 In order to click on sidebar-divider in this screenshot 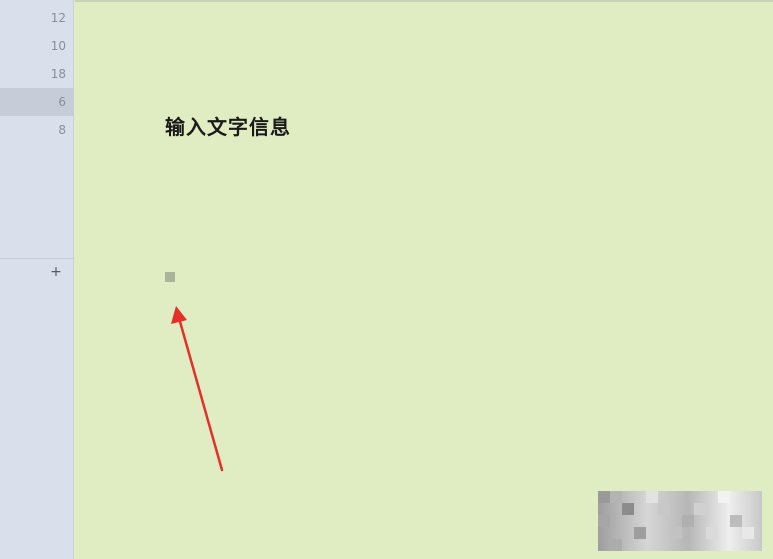, I will do `click(37, 258)`.